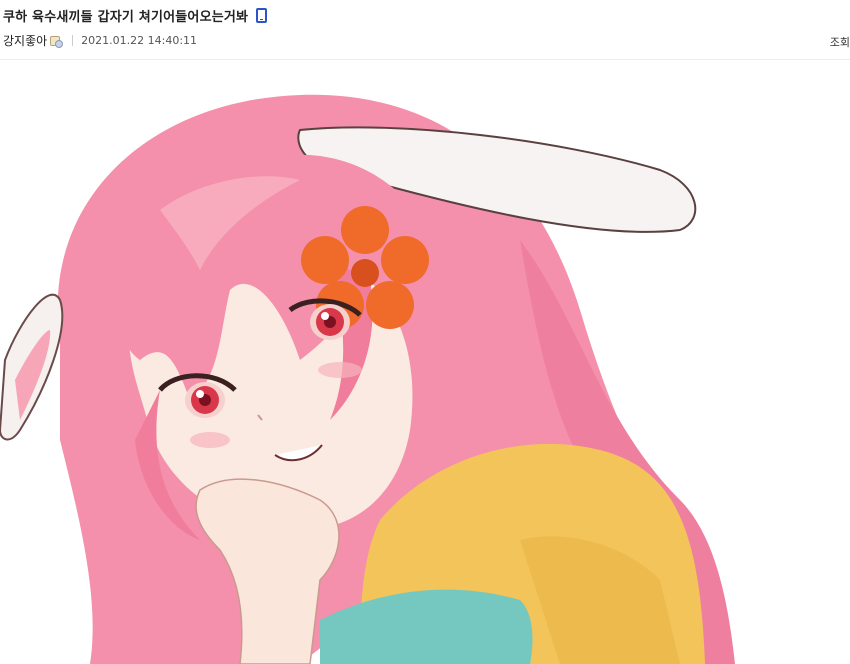 This screenshot has height=664, width=850. Describe the element at coordinates (139, 40) in the screenshot. I see `post-date: 2021.01.22 14:40:11` at that location.